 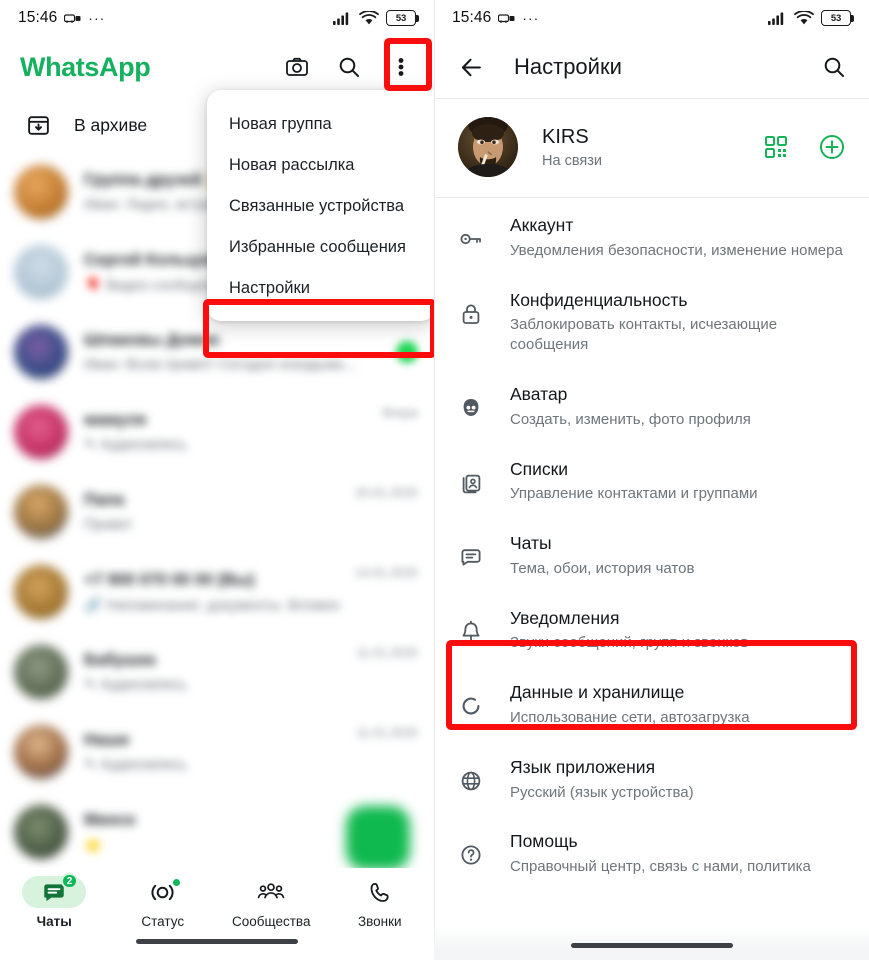 What do you see at coordinates (531, 543) in the screenshot?
I see `settings-item-title: Чаты` at bounding box center [531, 543].